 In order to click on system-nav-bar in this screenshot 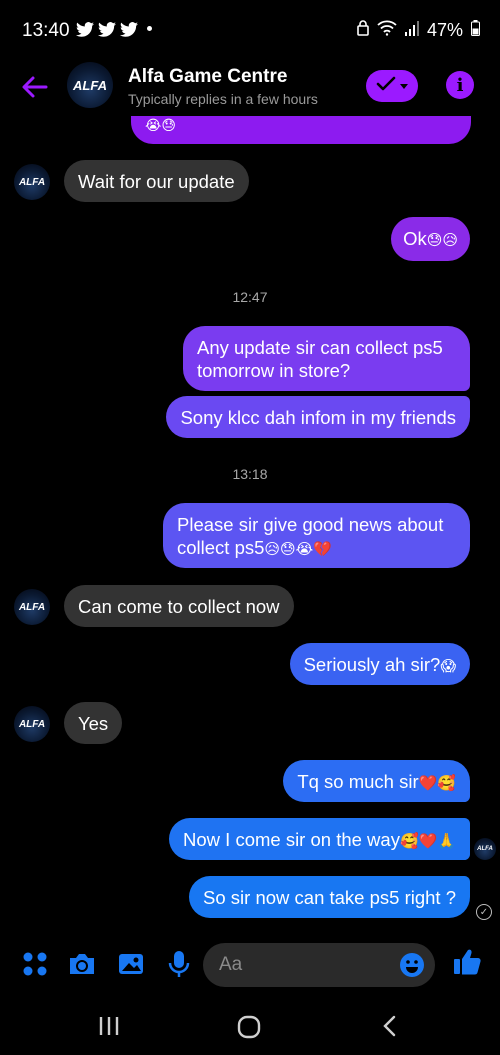, I will do `click(250, 1025)`.